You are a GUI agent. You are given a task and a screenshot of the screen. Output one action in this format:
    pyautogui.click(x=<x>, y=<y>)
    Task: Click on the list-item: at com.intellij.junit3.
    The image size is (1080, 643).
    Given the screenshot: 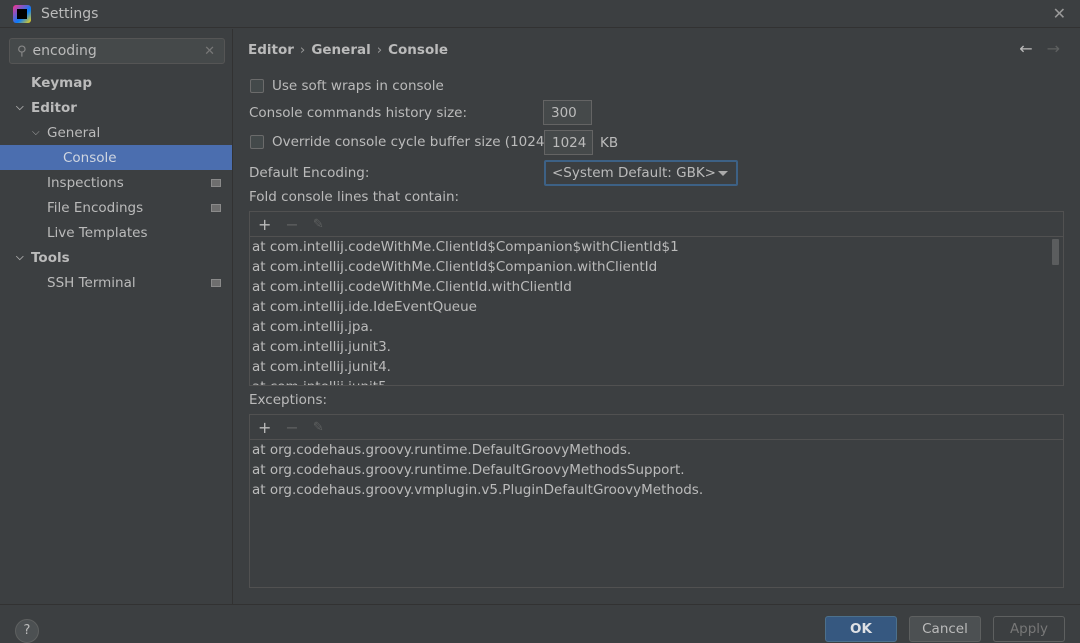 What is the action you would take?
    pyautogui.click(x=656, y=347)
    